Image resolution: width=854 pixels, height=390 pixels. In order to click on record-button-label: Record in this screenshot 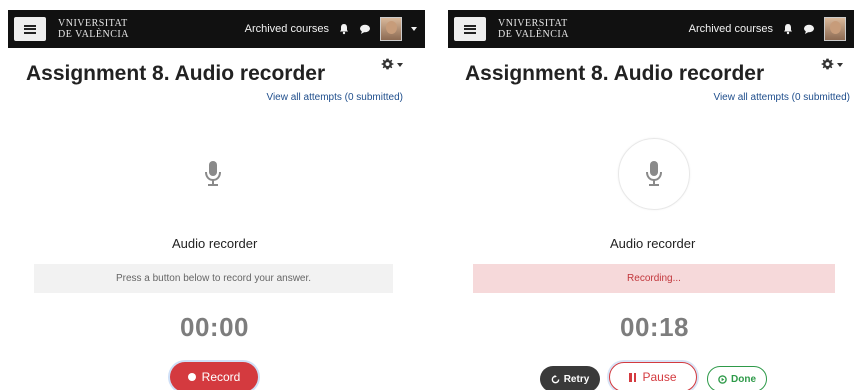, I will do `click(221, 377)`.